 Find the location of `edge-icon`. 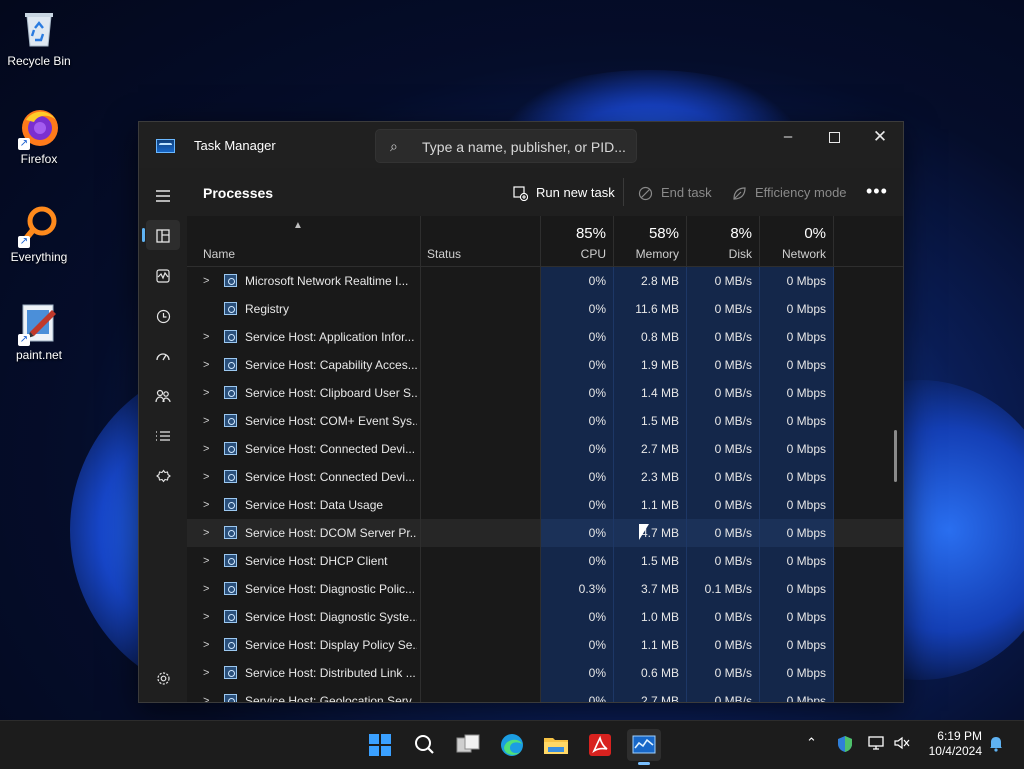

edge-icon is located at coordinates (512, 745).